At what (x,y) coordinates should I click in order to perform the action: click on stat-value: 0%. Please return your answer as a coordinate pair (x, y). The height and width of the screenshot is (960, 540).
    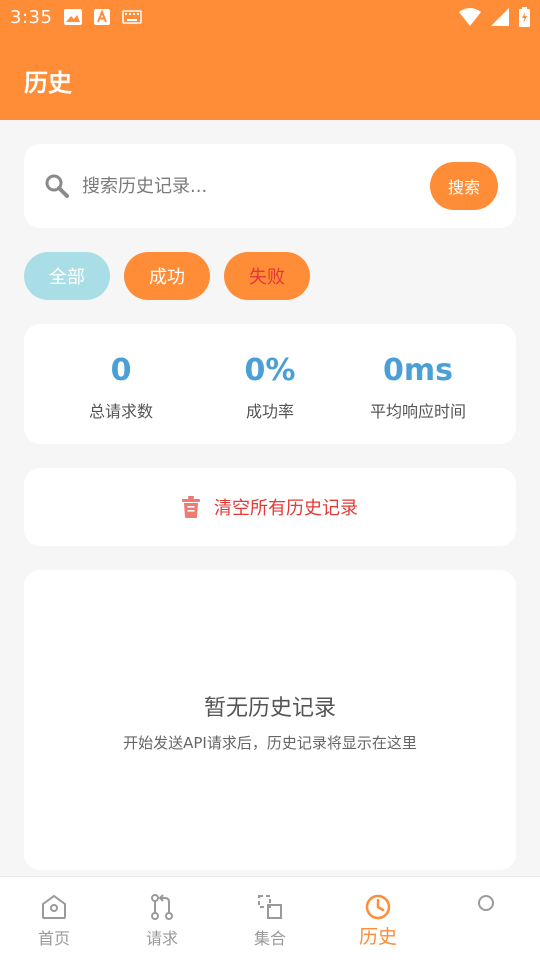
    Looking at the image, I should click on (270, 370).